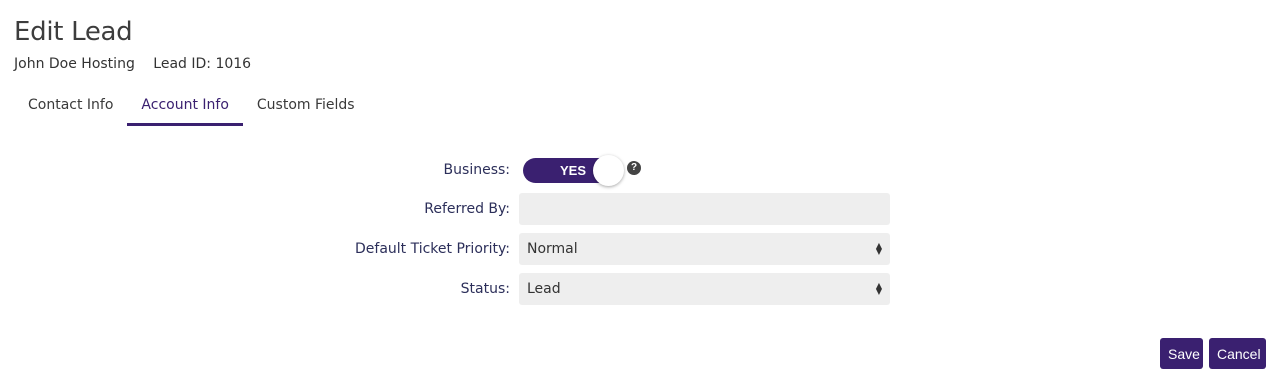 This screenshot has height=383, width=1280. I want to click on business-row: Business: YES ?, so click(640, 170).